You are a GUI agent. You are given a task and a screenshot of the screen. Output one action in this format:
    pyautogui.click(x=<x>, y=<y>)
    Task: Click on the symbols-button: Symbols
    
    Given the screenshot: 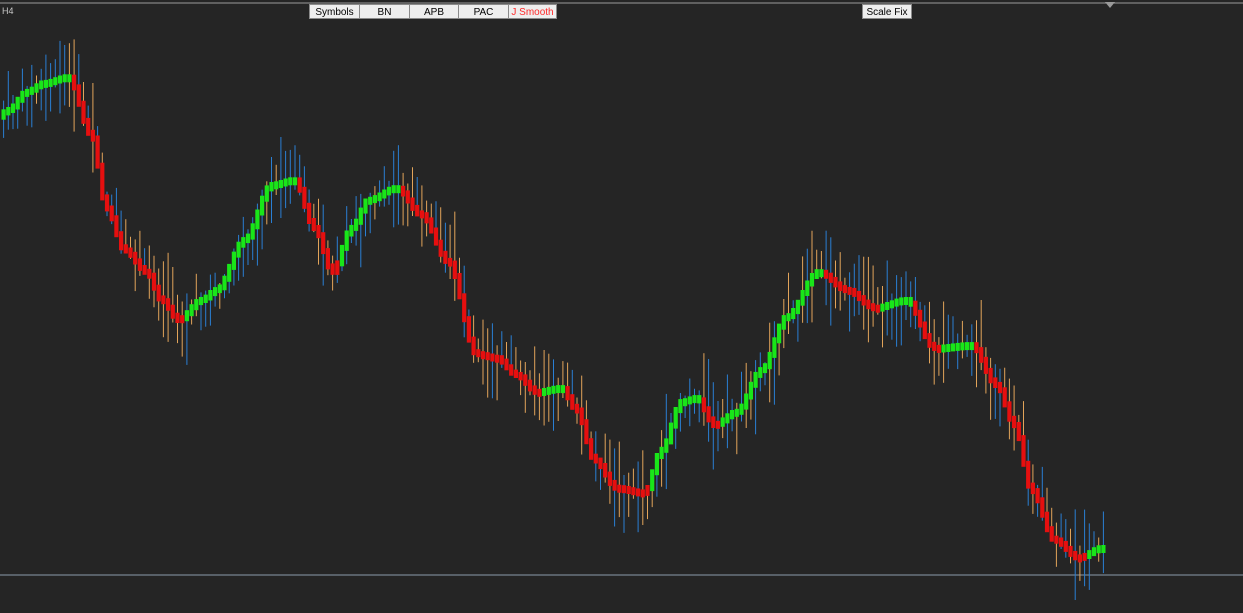 What is the action you would take?
    pyautogui.click(x=334, y=11)
    